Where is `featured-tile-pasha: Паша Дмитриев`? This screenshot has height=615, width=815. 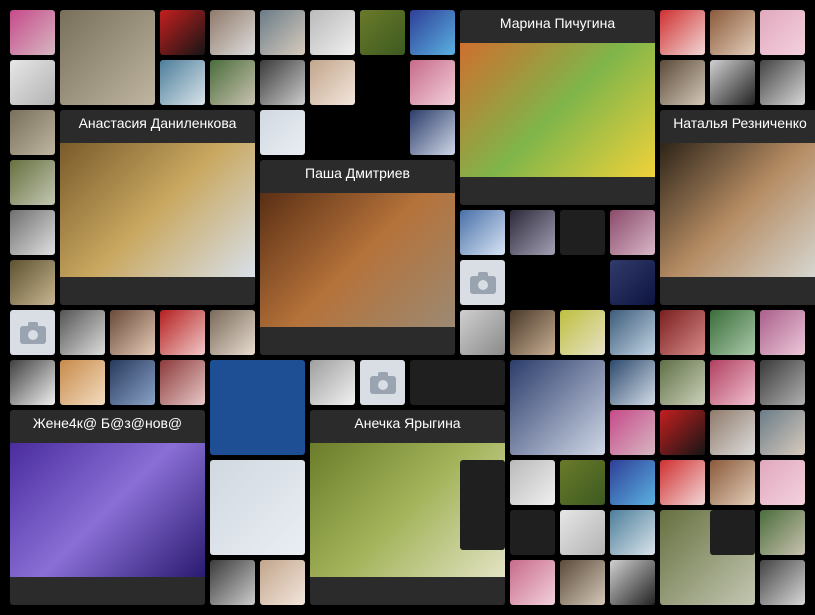
featured-tile-pasha: Паша Дмитриев is located at coordinates (357, 257).